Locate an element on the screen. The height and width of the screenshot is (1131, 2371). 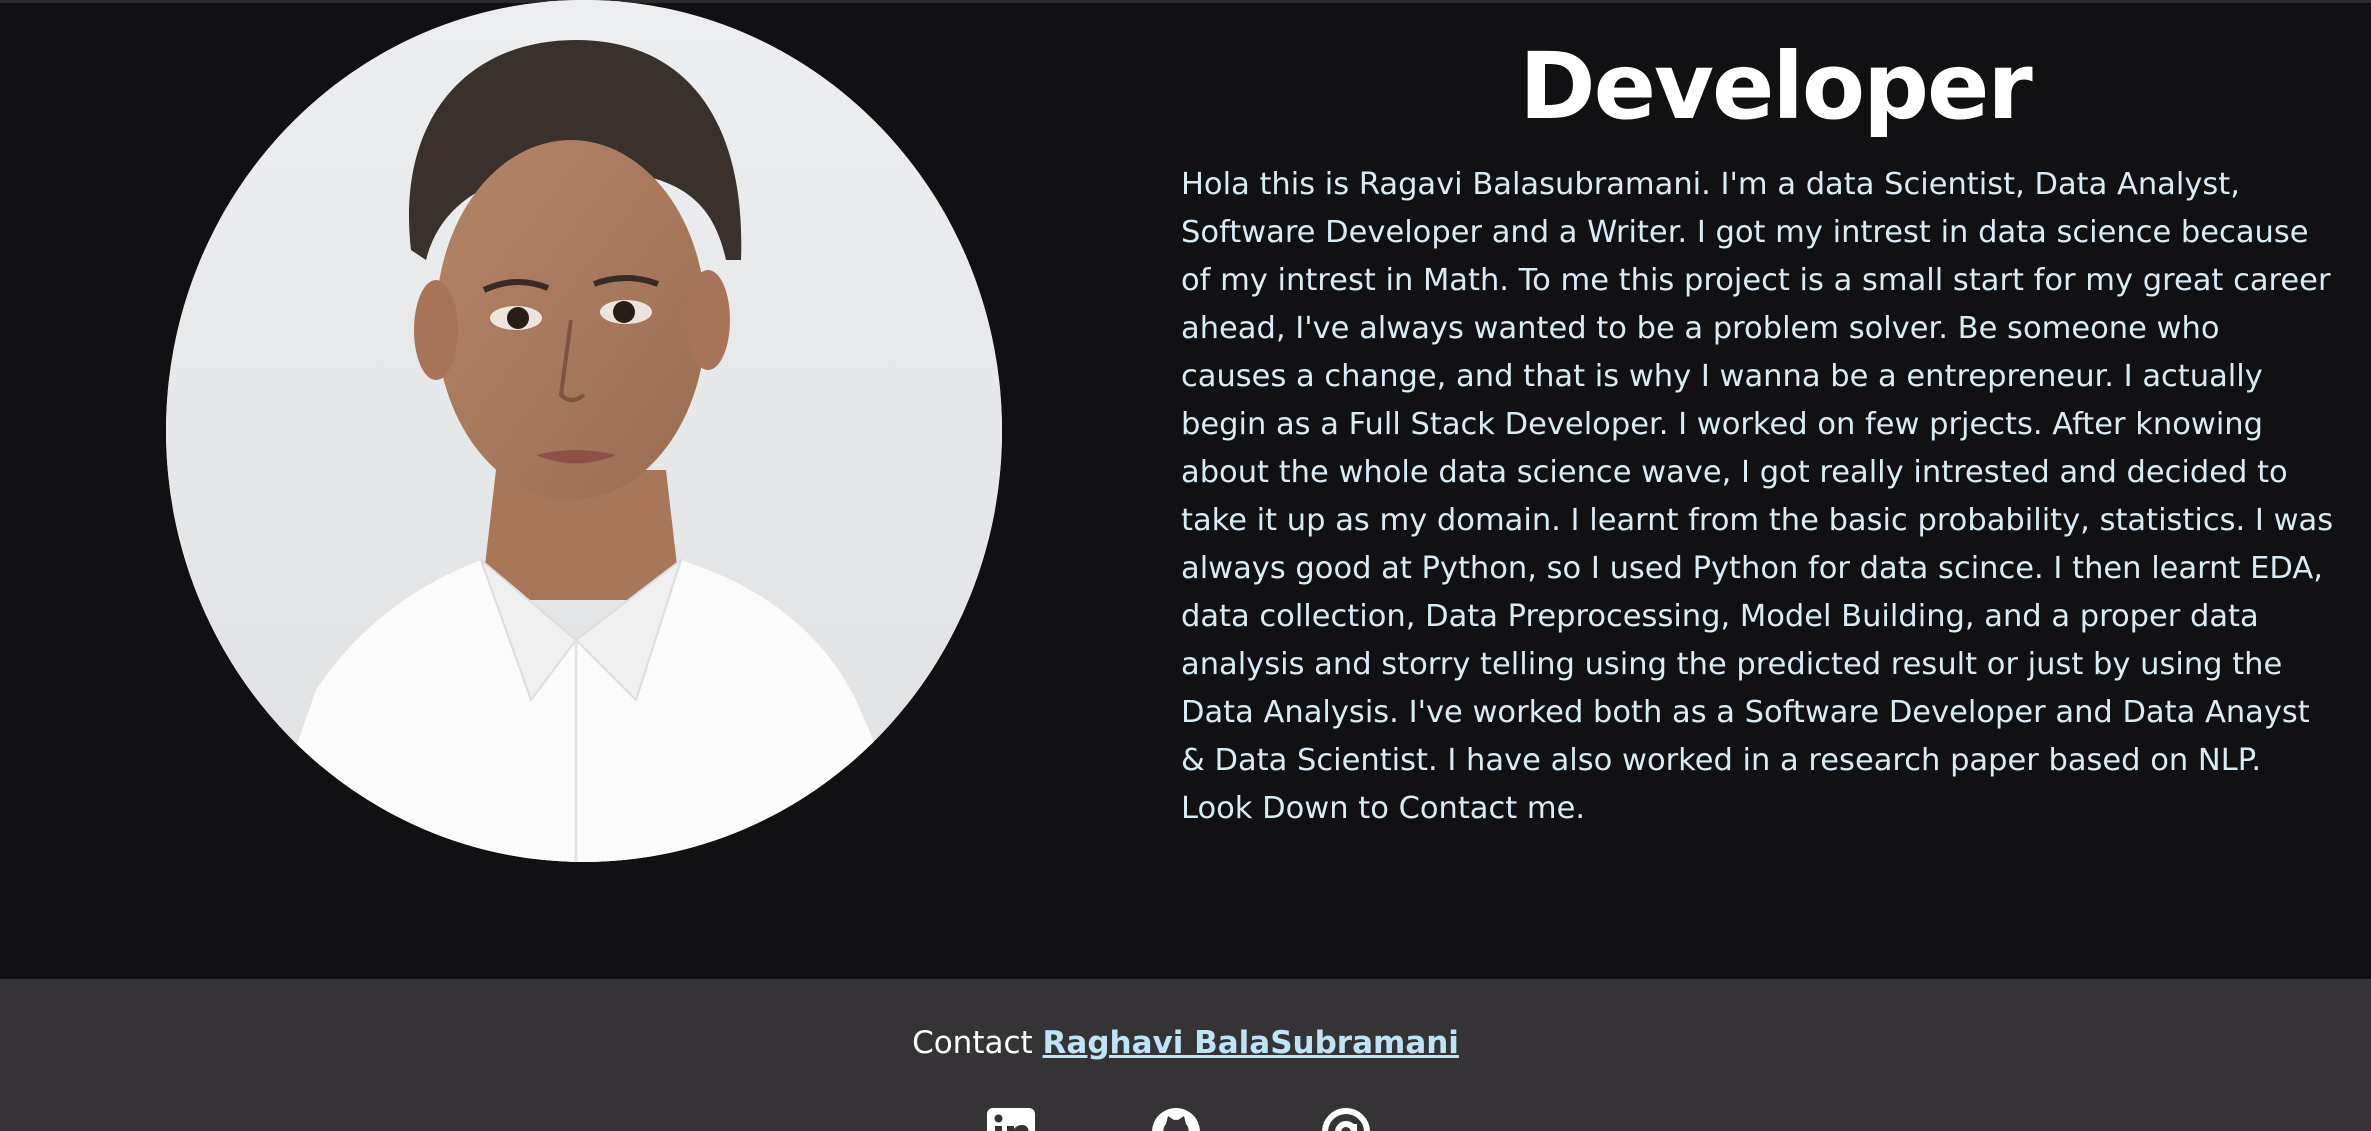
top-divider is located at coordinates (1185, 1).